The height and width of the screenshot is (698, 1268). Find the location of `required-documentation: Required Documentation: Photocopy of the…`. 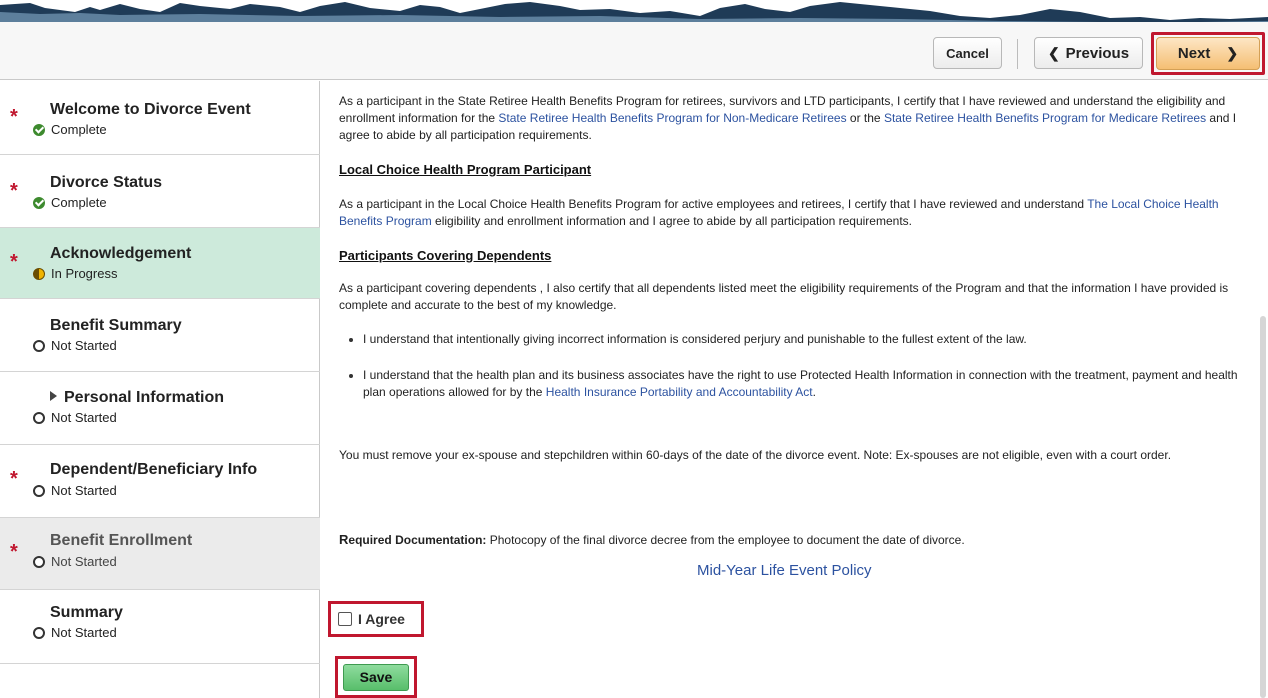

required-documentation: Required Documentation: Photocopy of the… is located at coordinates (794, 540).